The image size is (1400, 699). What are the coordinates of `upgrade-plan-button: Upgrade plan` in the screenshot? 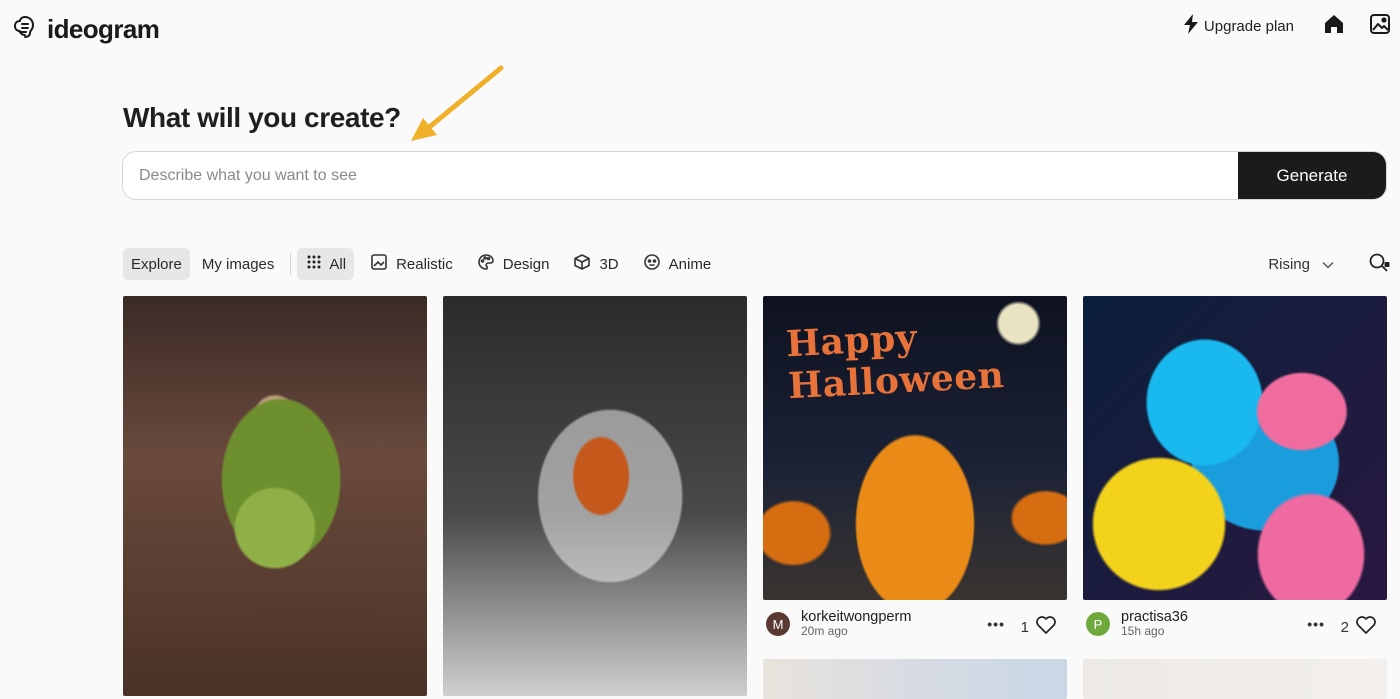 It's located at (1238, 26).